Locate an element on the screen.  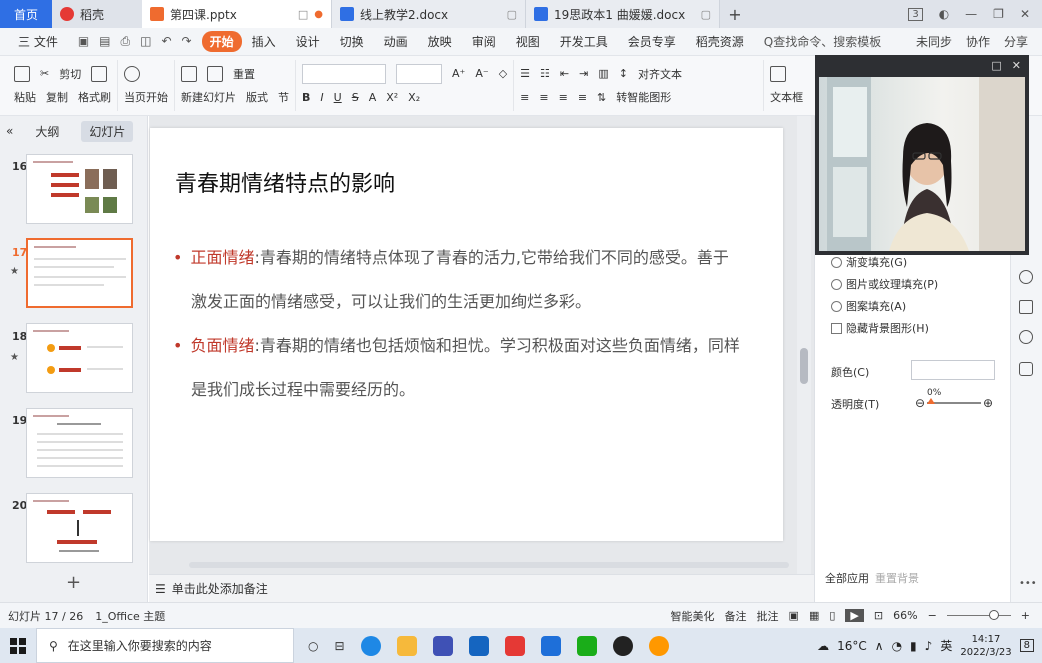
menu-developer: 开发工具 is located at coordinates (584, 41).